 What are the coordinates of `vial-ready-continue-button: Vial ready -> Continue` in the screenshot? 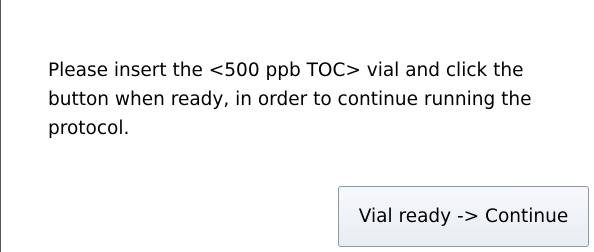 It's located at (463, 216).